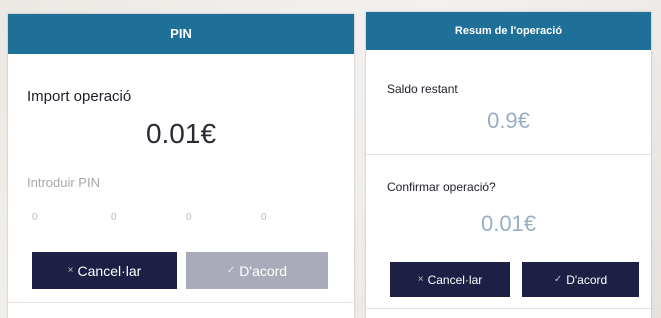 The width and height of the screenshot is (661, 318). What do you see at coordinates (181, 34) in the screenshot?
I see `pin-dialog-title: PIN` at bounding box center [181, 34].